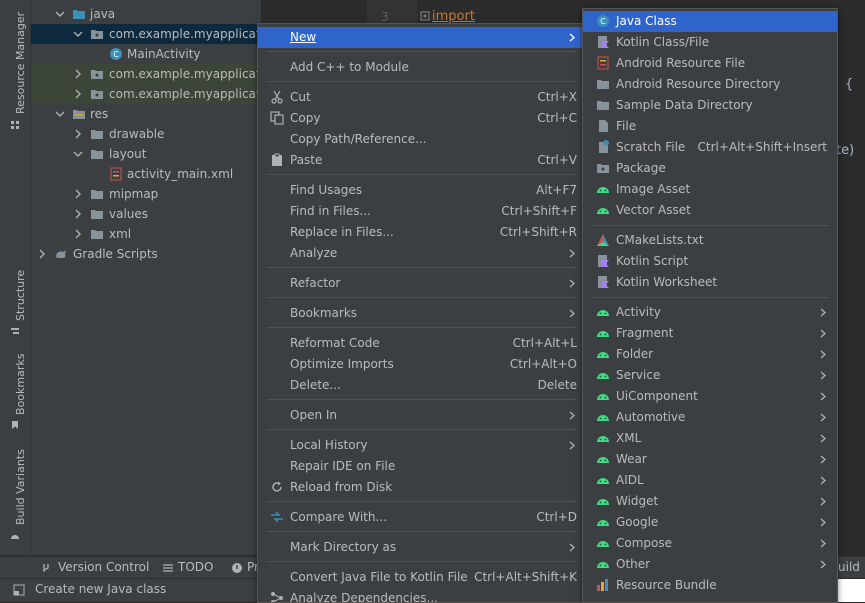  What do you see at coordinates (710, 585) in the screenshot?
I see `submenu-item-resource-bundle: Resource Bundle` at bounding box center [710, 585].